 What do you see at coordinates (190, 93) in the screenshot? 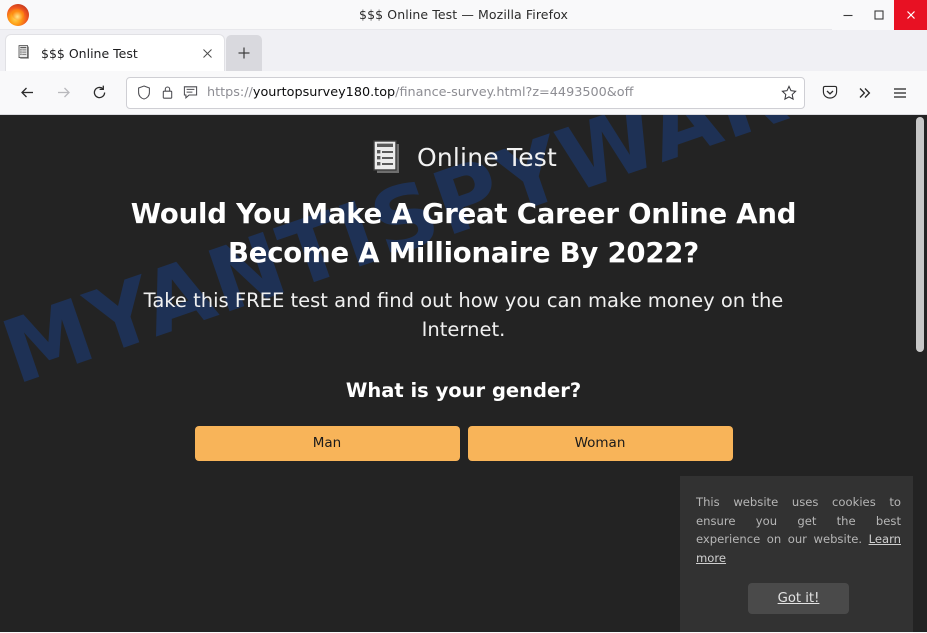
I see `reader-view-icon` at bounding box center [190, 93].